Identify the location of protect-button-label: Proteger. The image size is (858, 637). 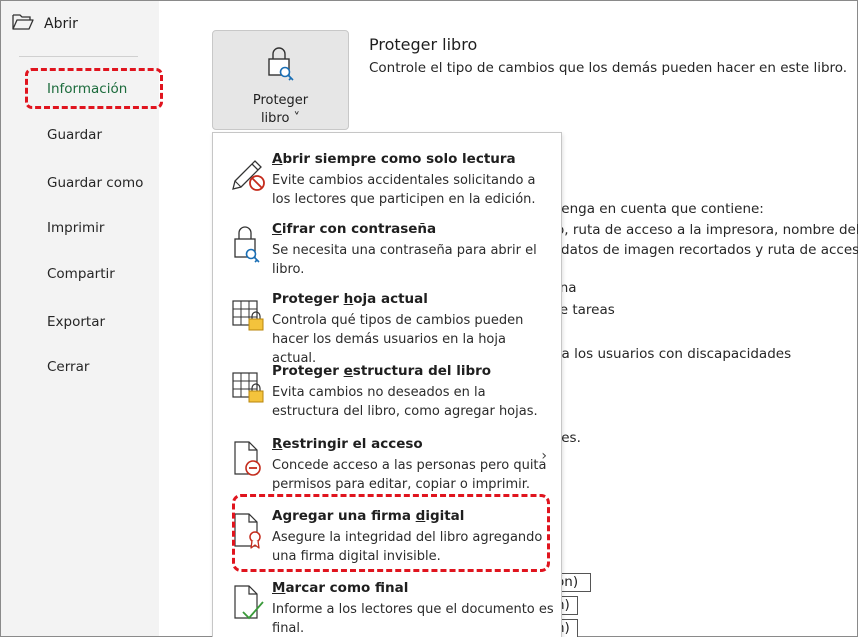
(280, 100).